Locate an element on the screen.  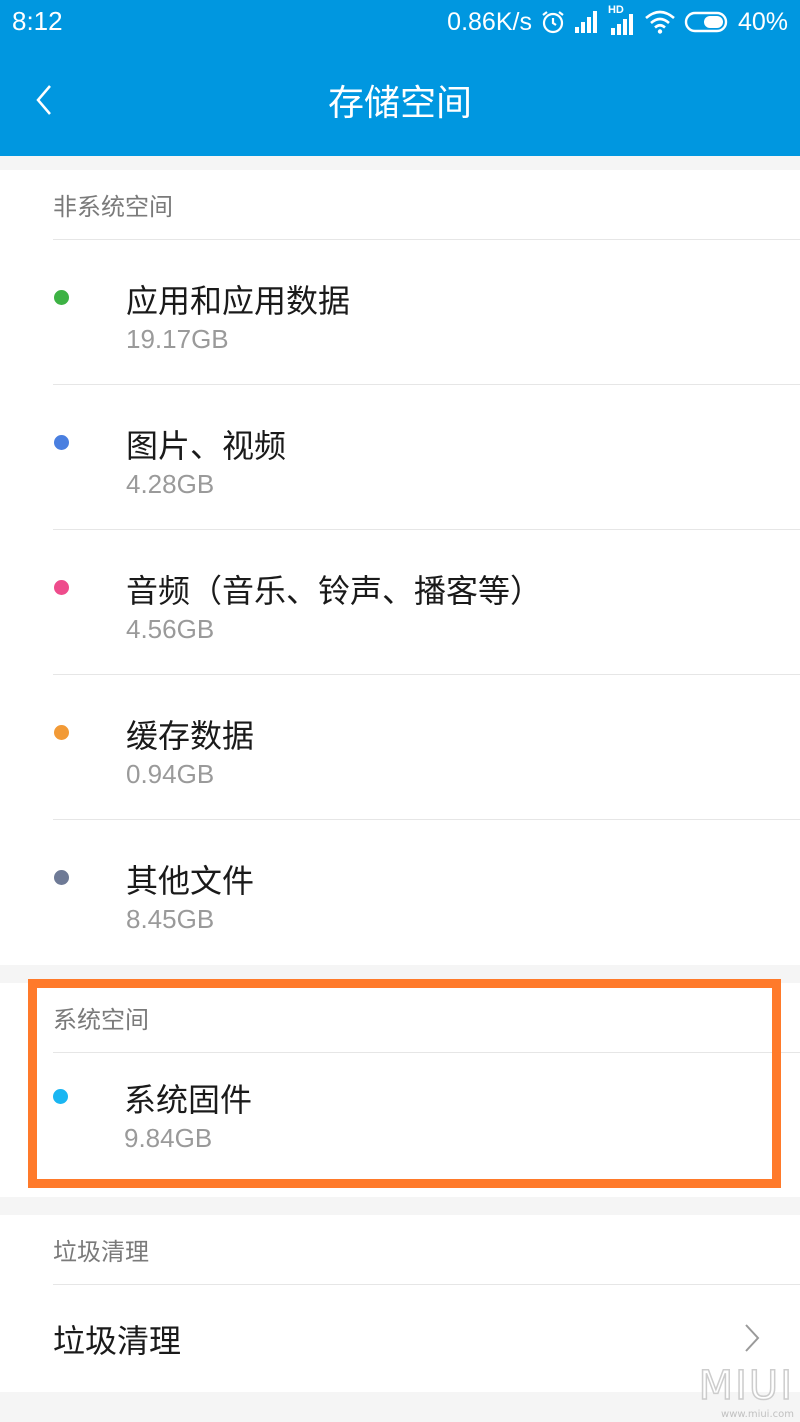
miui-watermark: MIUI www.miui.com is located at coordinates (746, 1391).